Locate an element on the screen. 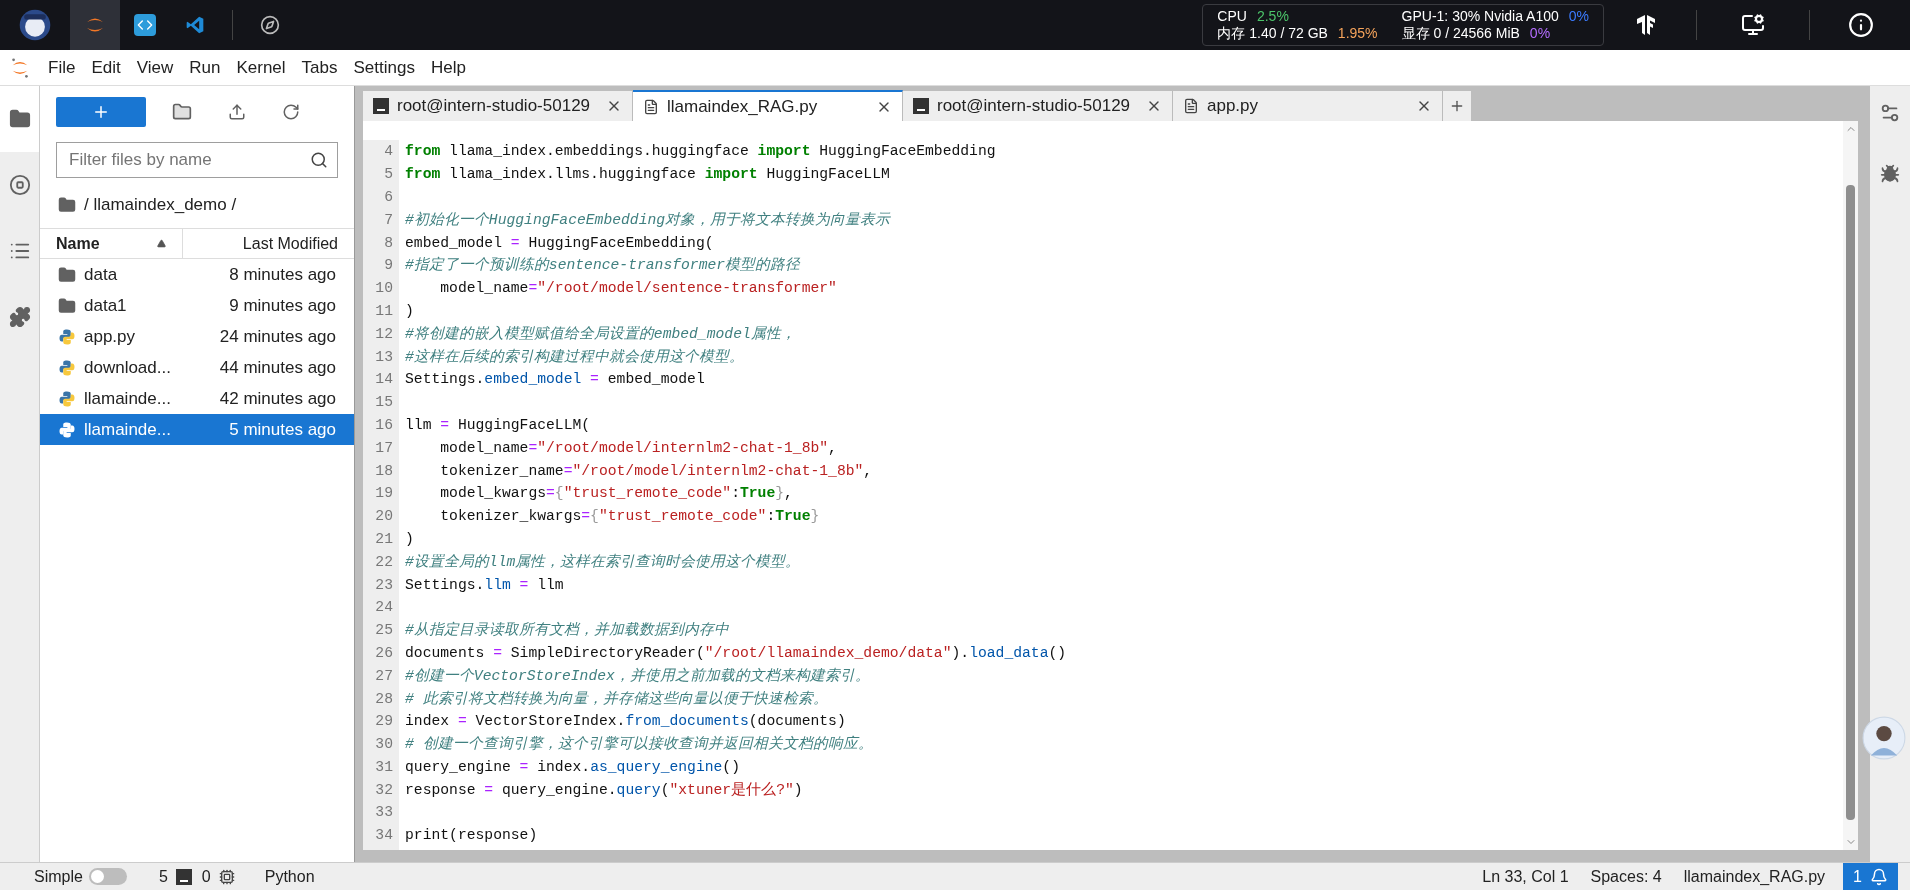 The width and height of the screenshot is (1910, 890). info-icon is located at coordinates (1861, 25).